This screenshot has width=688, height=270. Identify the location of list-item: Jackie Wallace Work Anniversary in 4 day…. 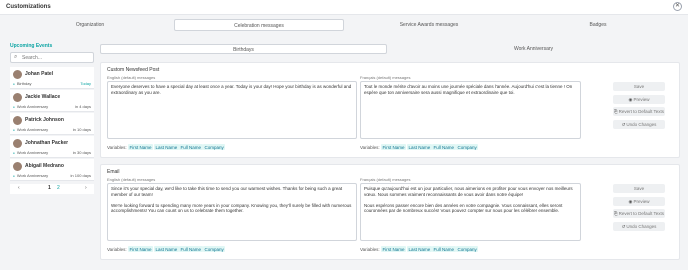
(52, 101).